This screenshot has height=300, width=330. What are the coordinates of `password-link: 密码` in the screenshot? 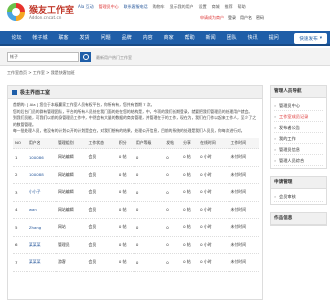 It's located at (260, 18).